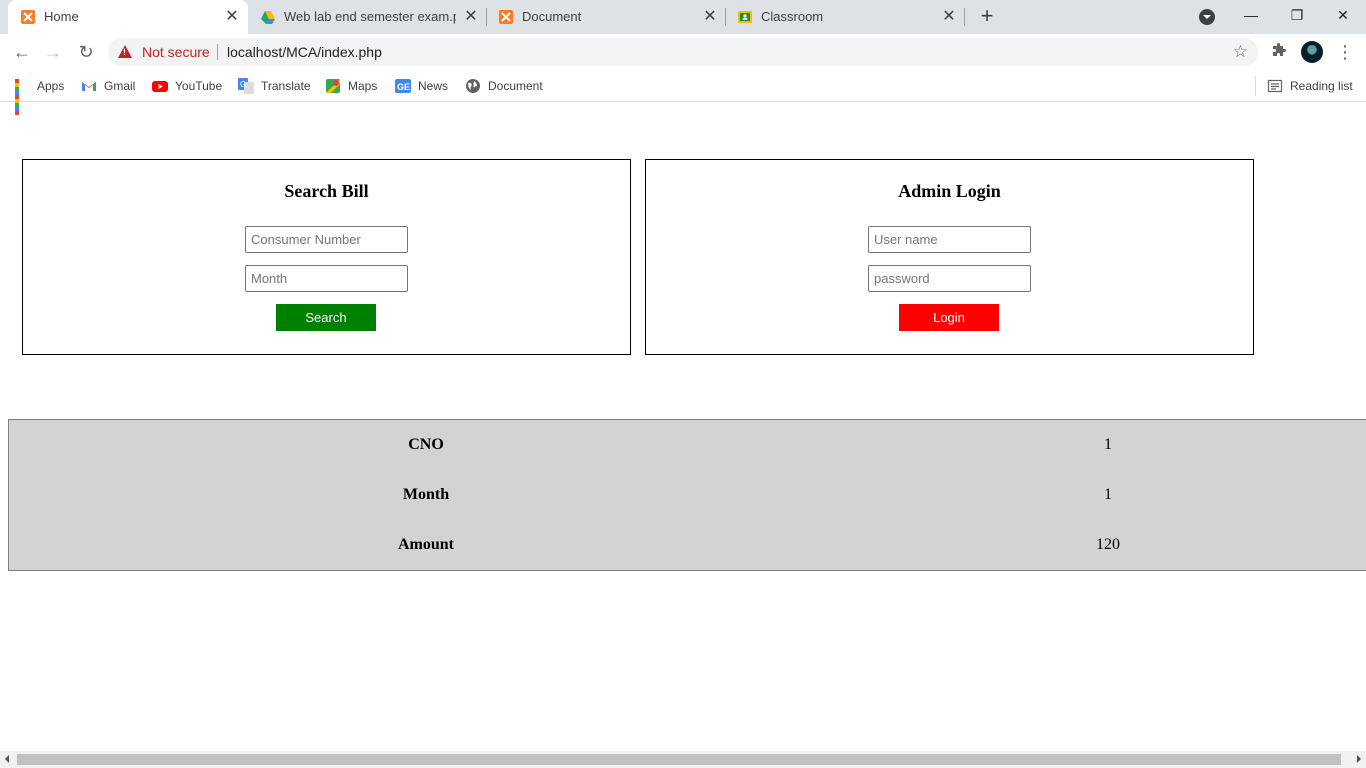 The image size is (1366, 768). I want to click on admin-login-panel: Admin Login Login, so click(949, 257).